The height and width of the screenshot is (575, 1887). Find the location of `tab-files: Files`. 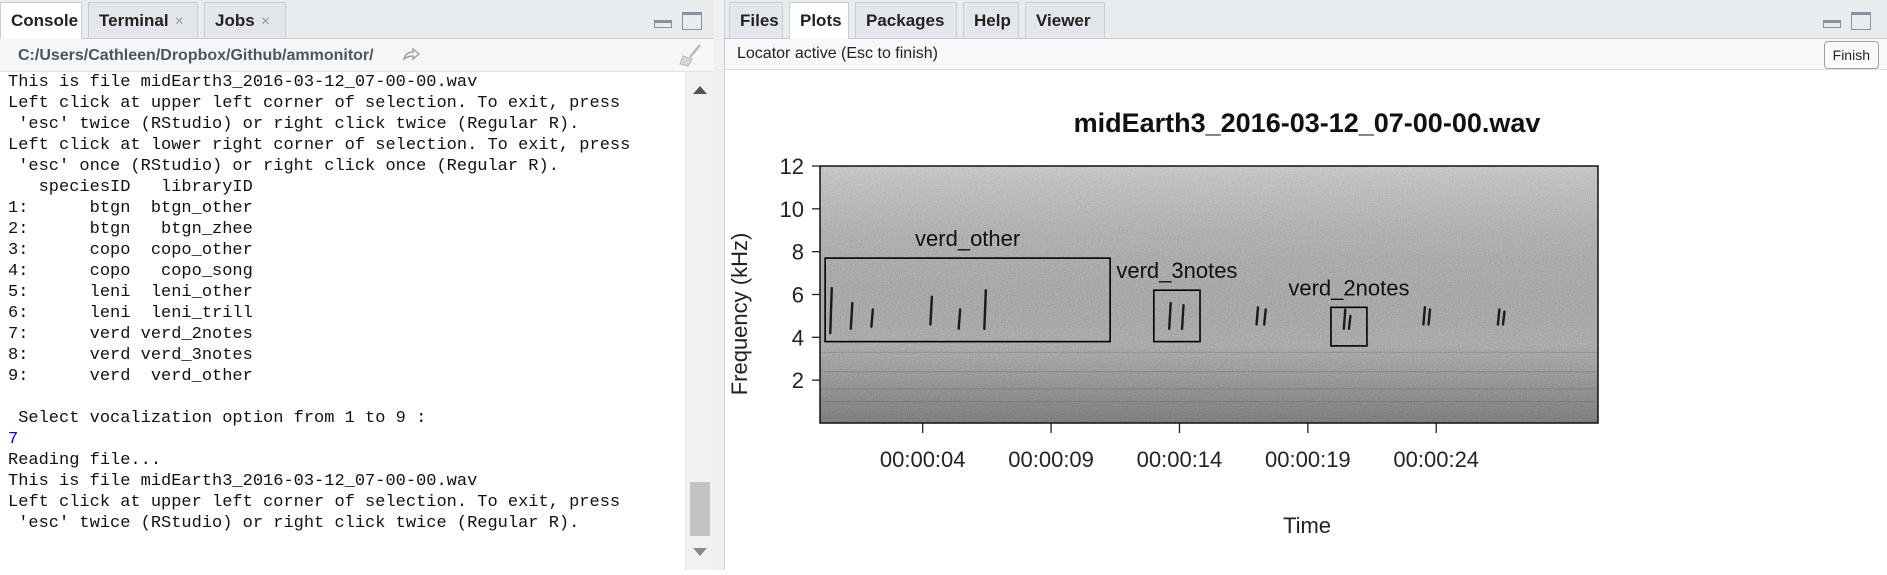

tab-files: Files is located at coordinates (756, 20).